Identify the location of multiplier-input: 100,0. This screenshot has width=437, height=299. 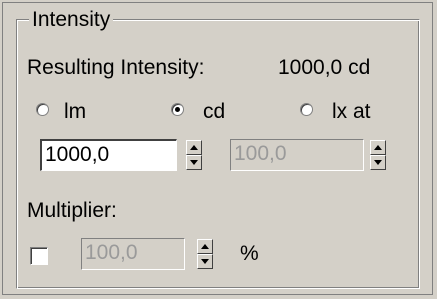
(133, 254).